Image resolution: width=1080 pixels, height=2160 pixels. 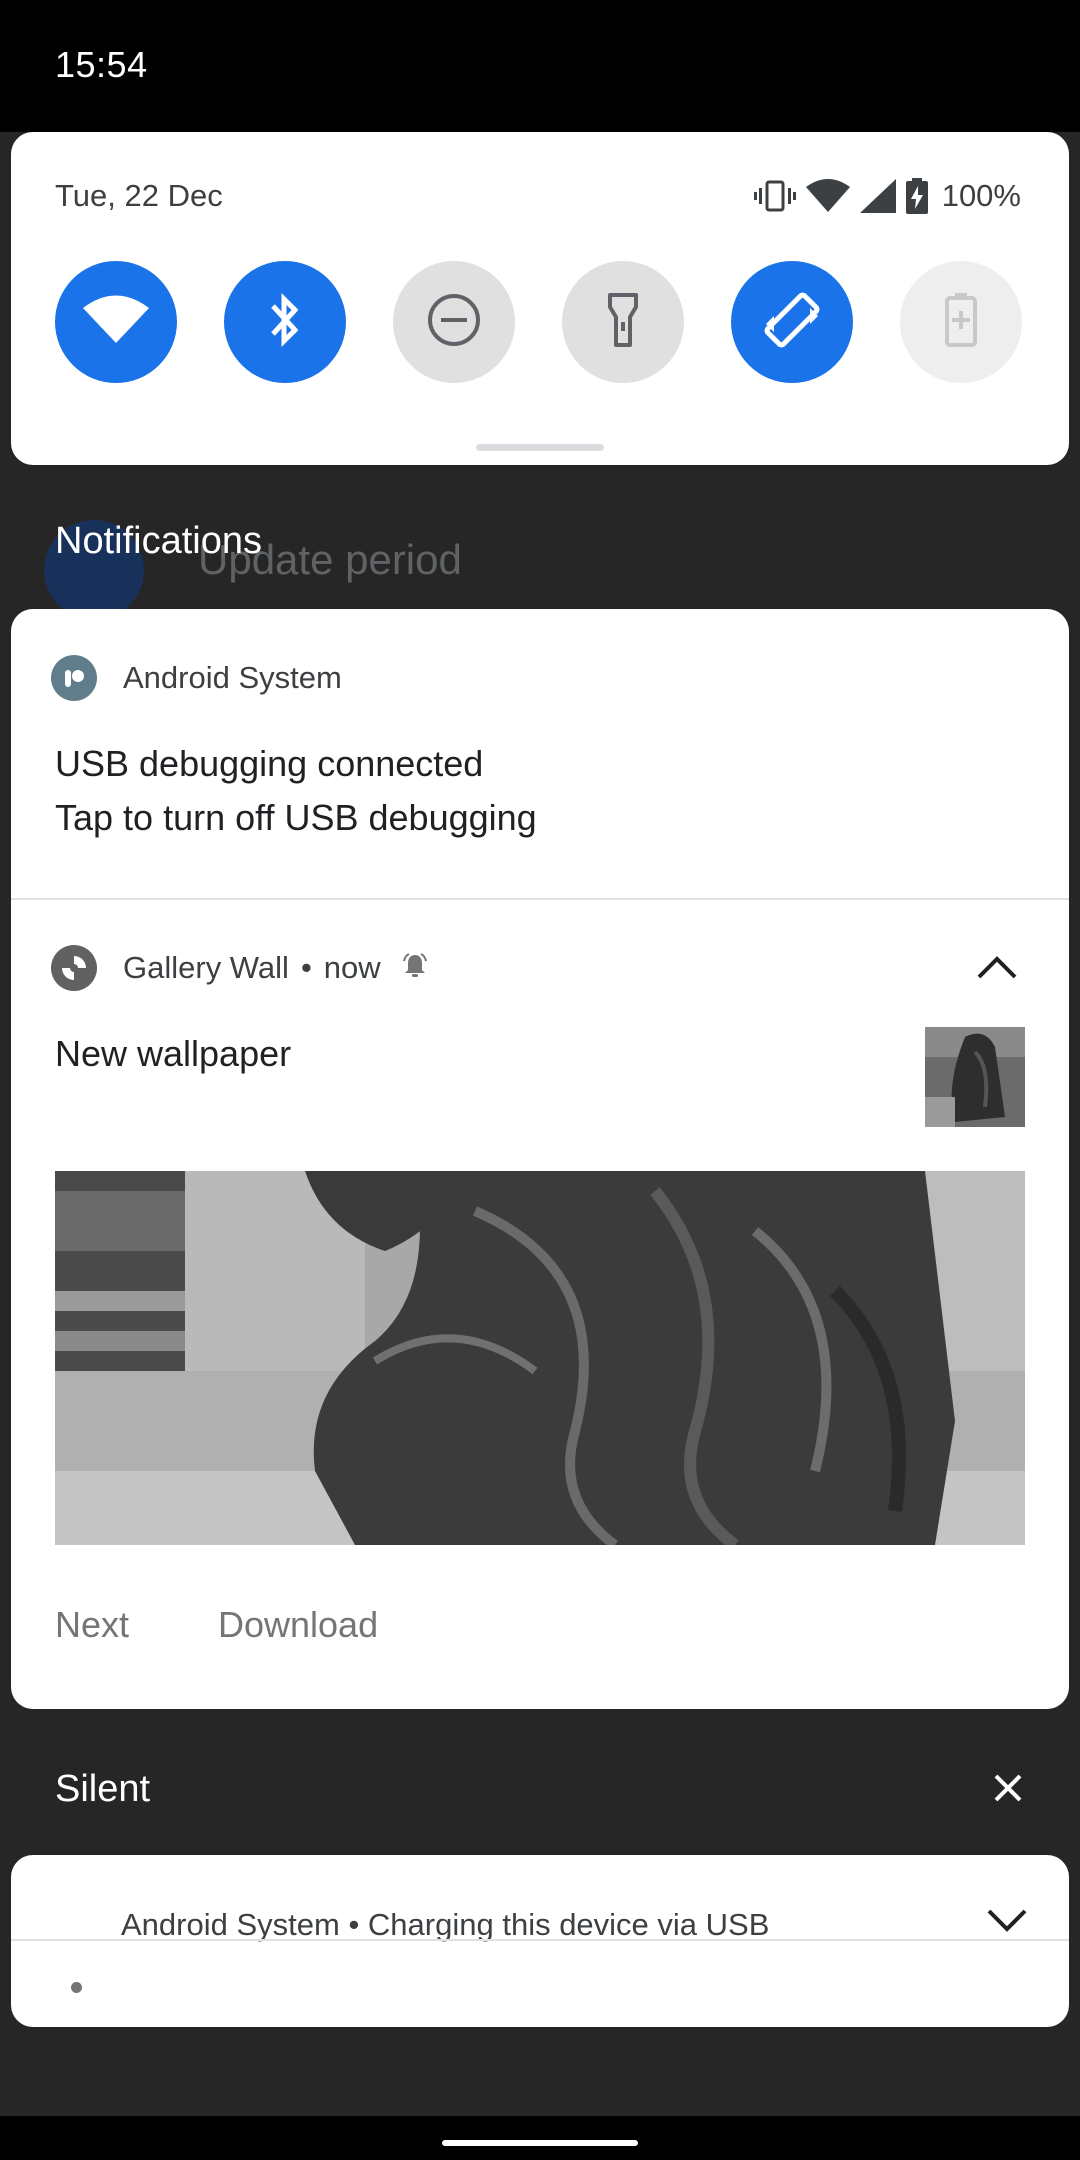 I want to click on tile-battery-saver, so click(x=961, y=322).